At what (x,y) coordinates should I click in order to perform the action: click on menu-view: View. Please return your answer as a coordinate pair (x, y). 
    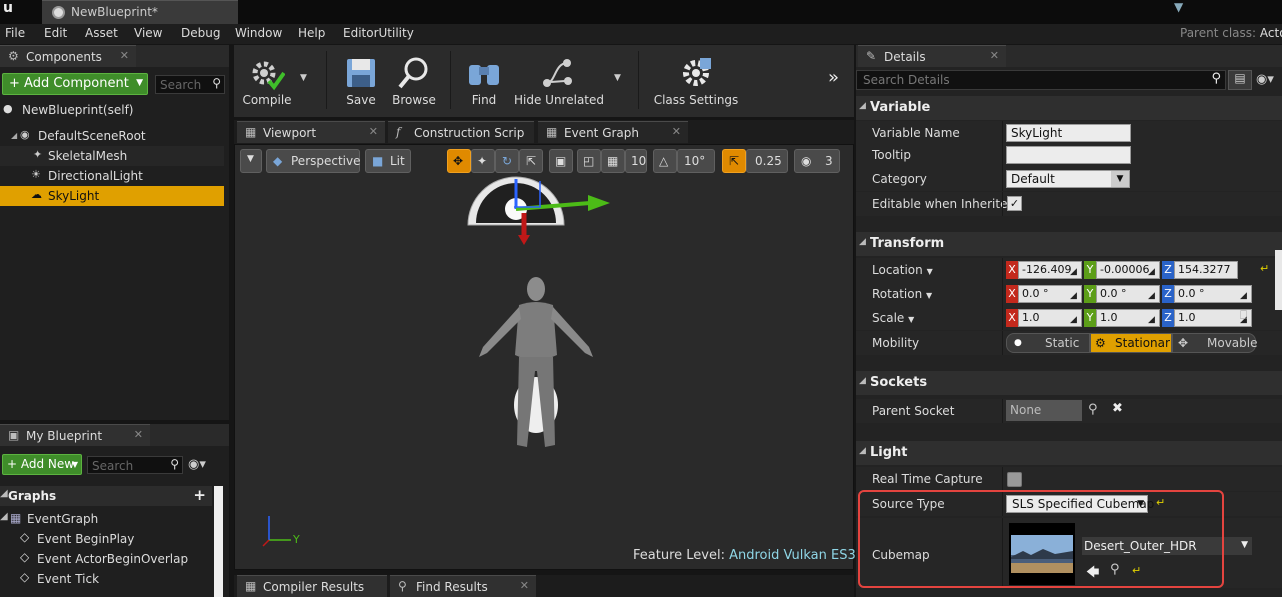
    Looking at the image, I should click on (148, 33).